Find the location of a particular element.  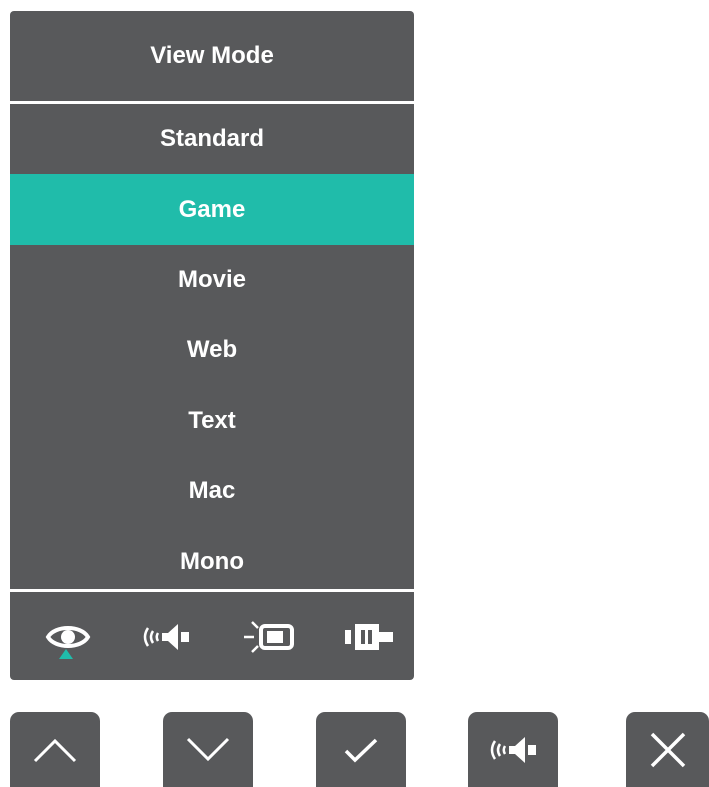

up-button is located at coordinates (55, 749).